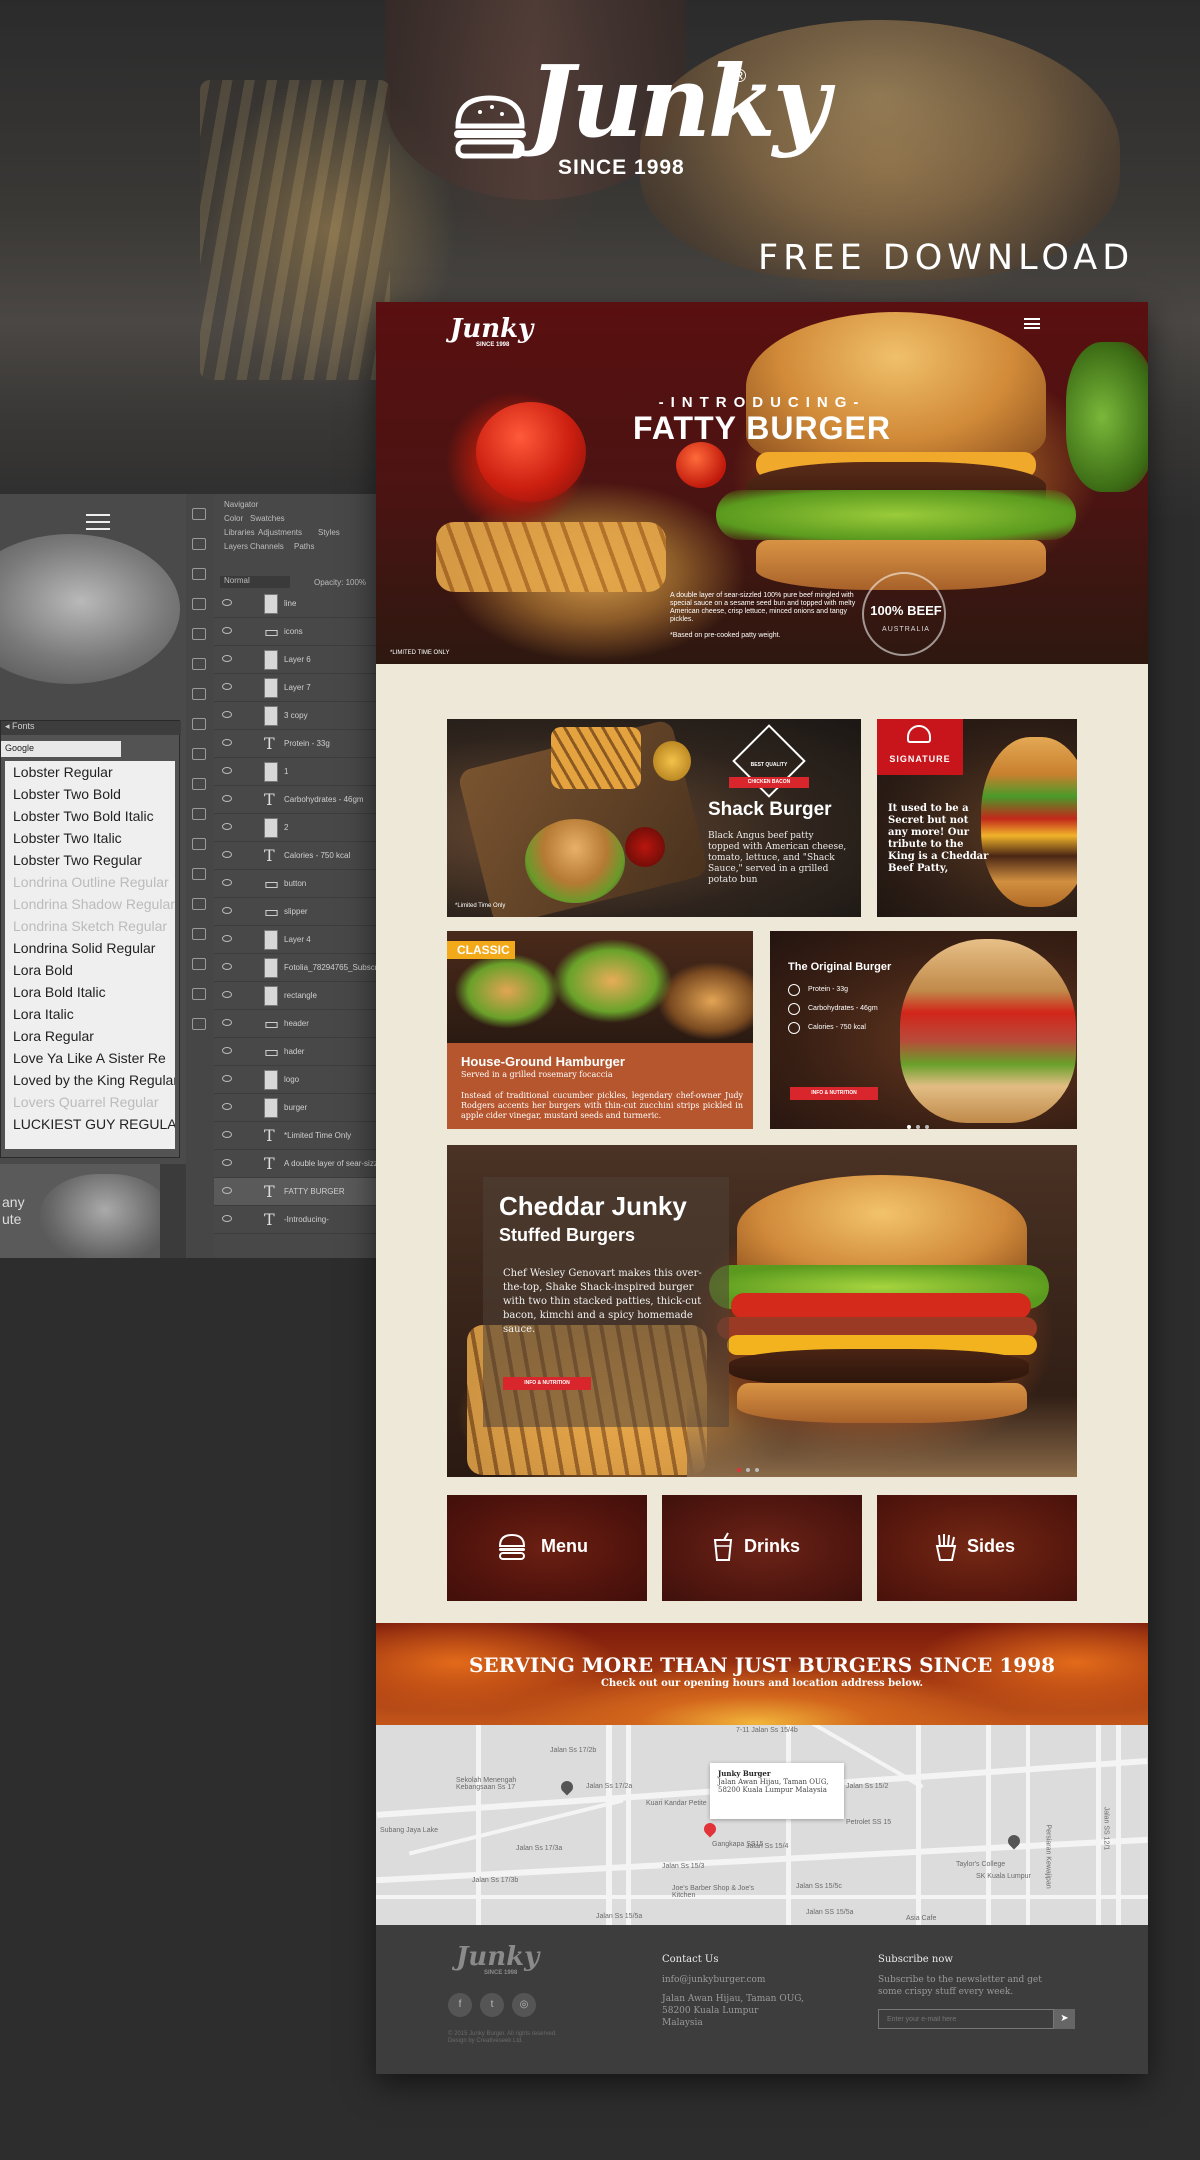 The width and height of the screenshot is (1200, 2160). What do you see at coordinates (966, 2019) in the screenshot?
I see `email-input` at bounding box center [966, 2019].